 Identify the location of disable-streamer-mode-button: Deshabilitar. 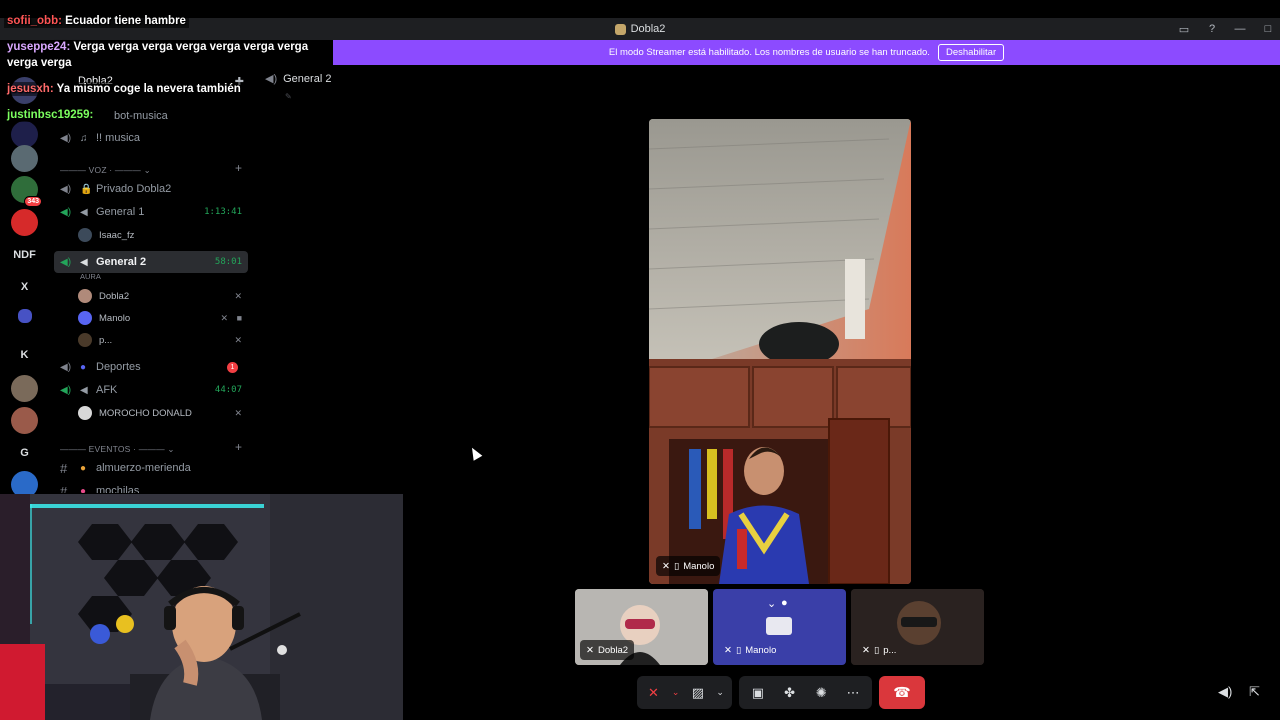
(971, 52).